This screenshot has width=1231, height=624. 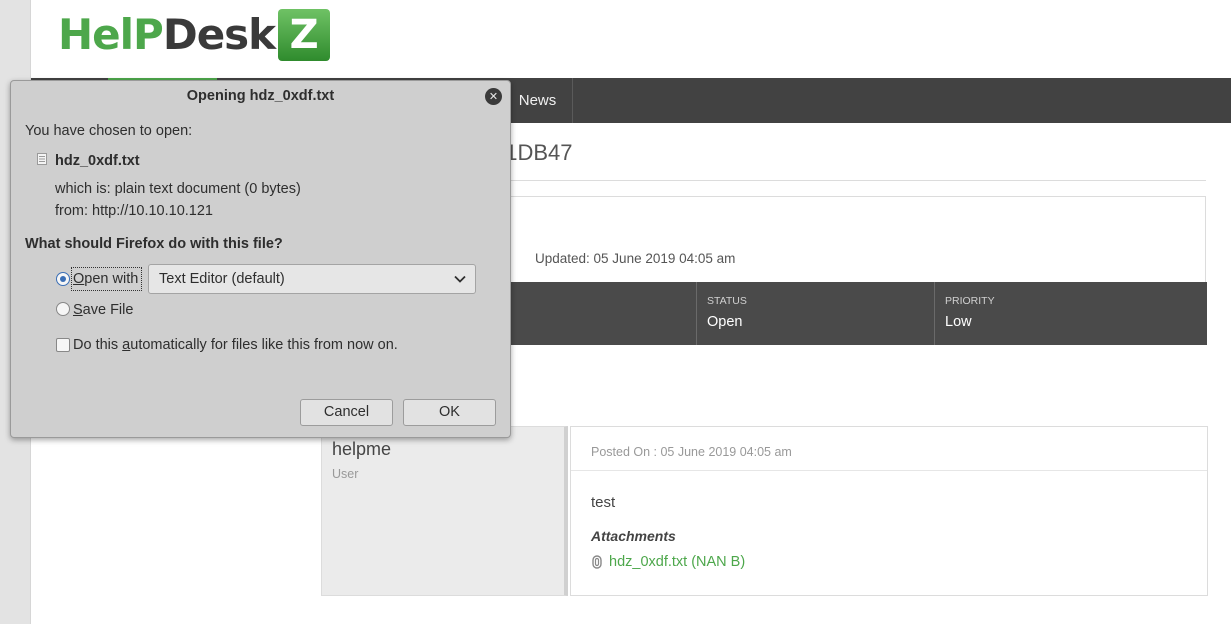 I want to click on status-stat: STATUS Open, so click(x=815, y=313).